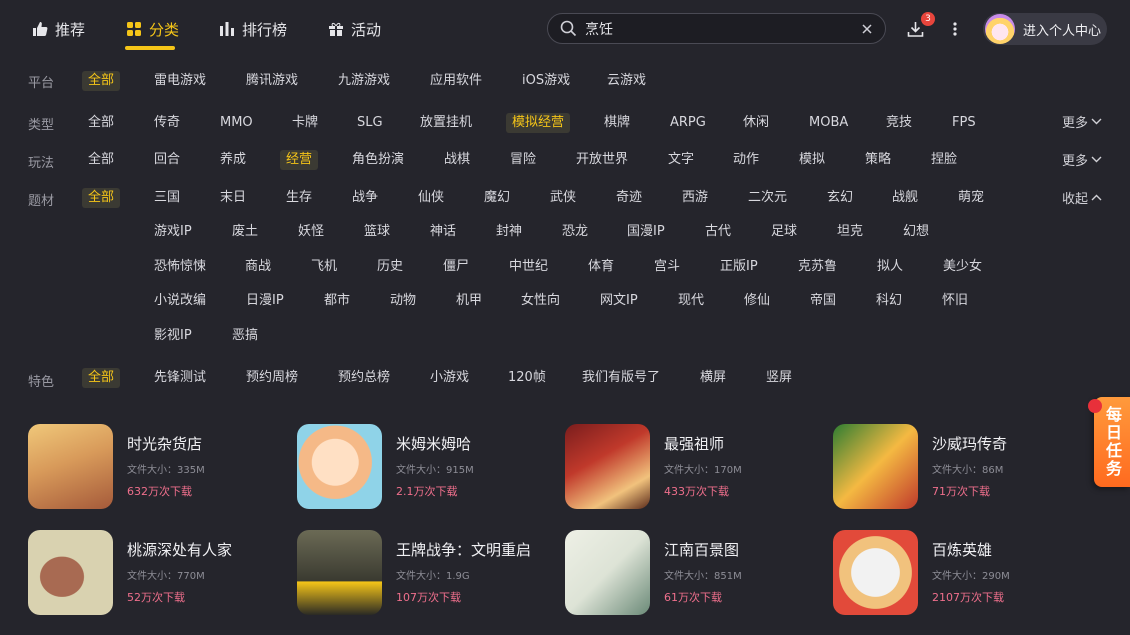 The height and width of the screenshot is (635, 1130). What do you see at coordinates (180, 301) in the screenshot?
I see `theme-option: 小说改编` at bounding box center [180, 301].